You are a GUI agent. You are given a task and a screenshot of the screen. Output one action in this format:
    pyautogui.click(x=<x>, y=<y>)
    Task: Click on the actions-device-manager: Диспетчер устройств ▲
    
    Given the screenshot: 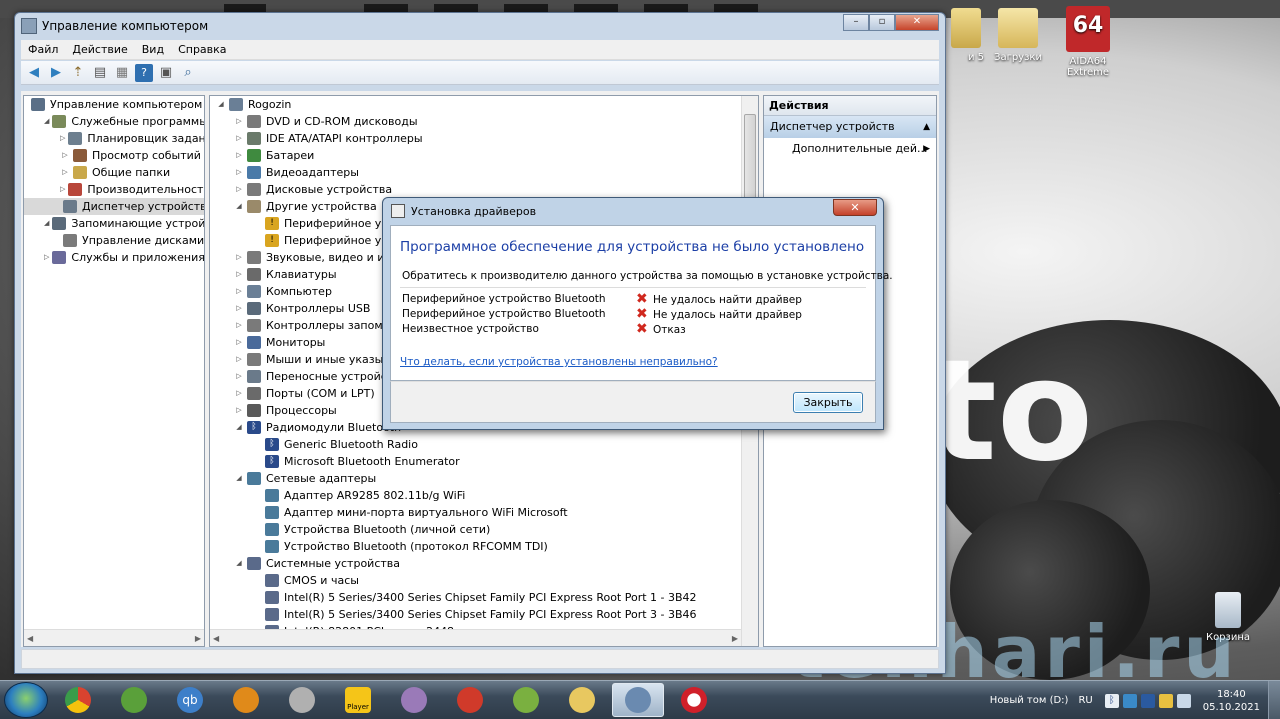 What is the action you would take?
    pyautogui.click(x=850, y=127)
    